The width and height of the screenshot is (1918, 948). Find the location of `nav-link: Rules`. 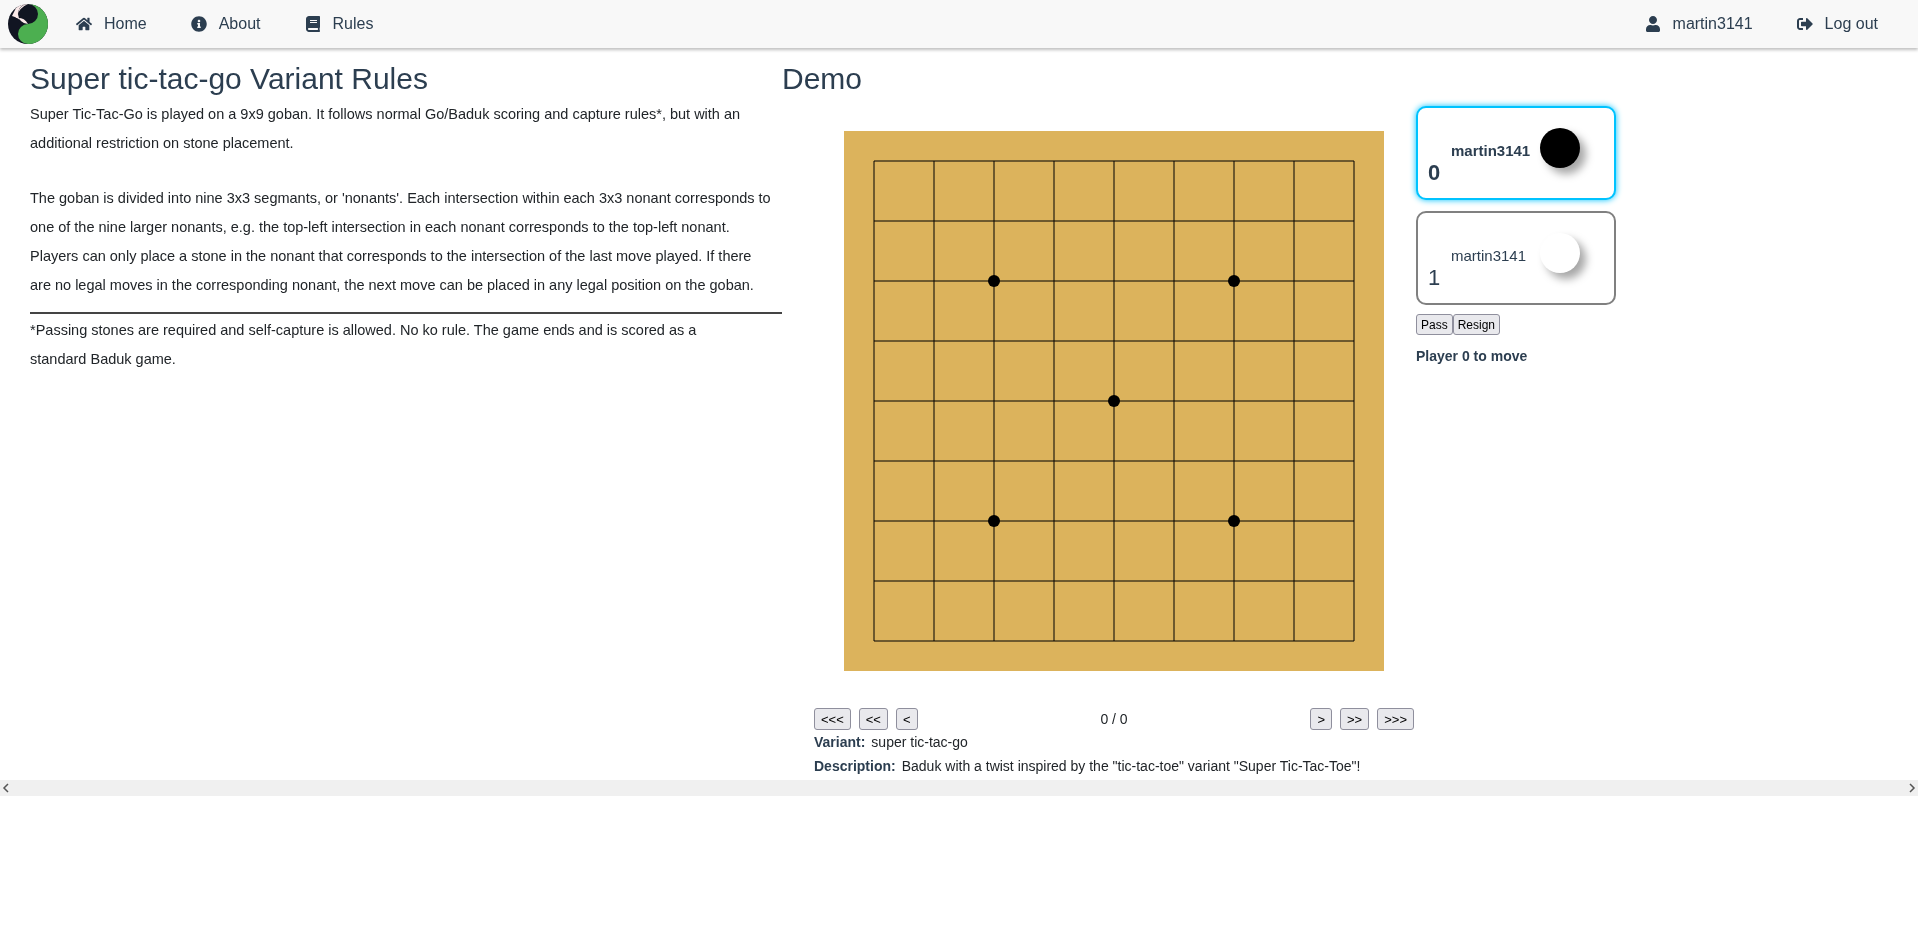

nav-link: Rules is located at coordinates (339, 24).